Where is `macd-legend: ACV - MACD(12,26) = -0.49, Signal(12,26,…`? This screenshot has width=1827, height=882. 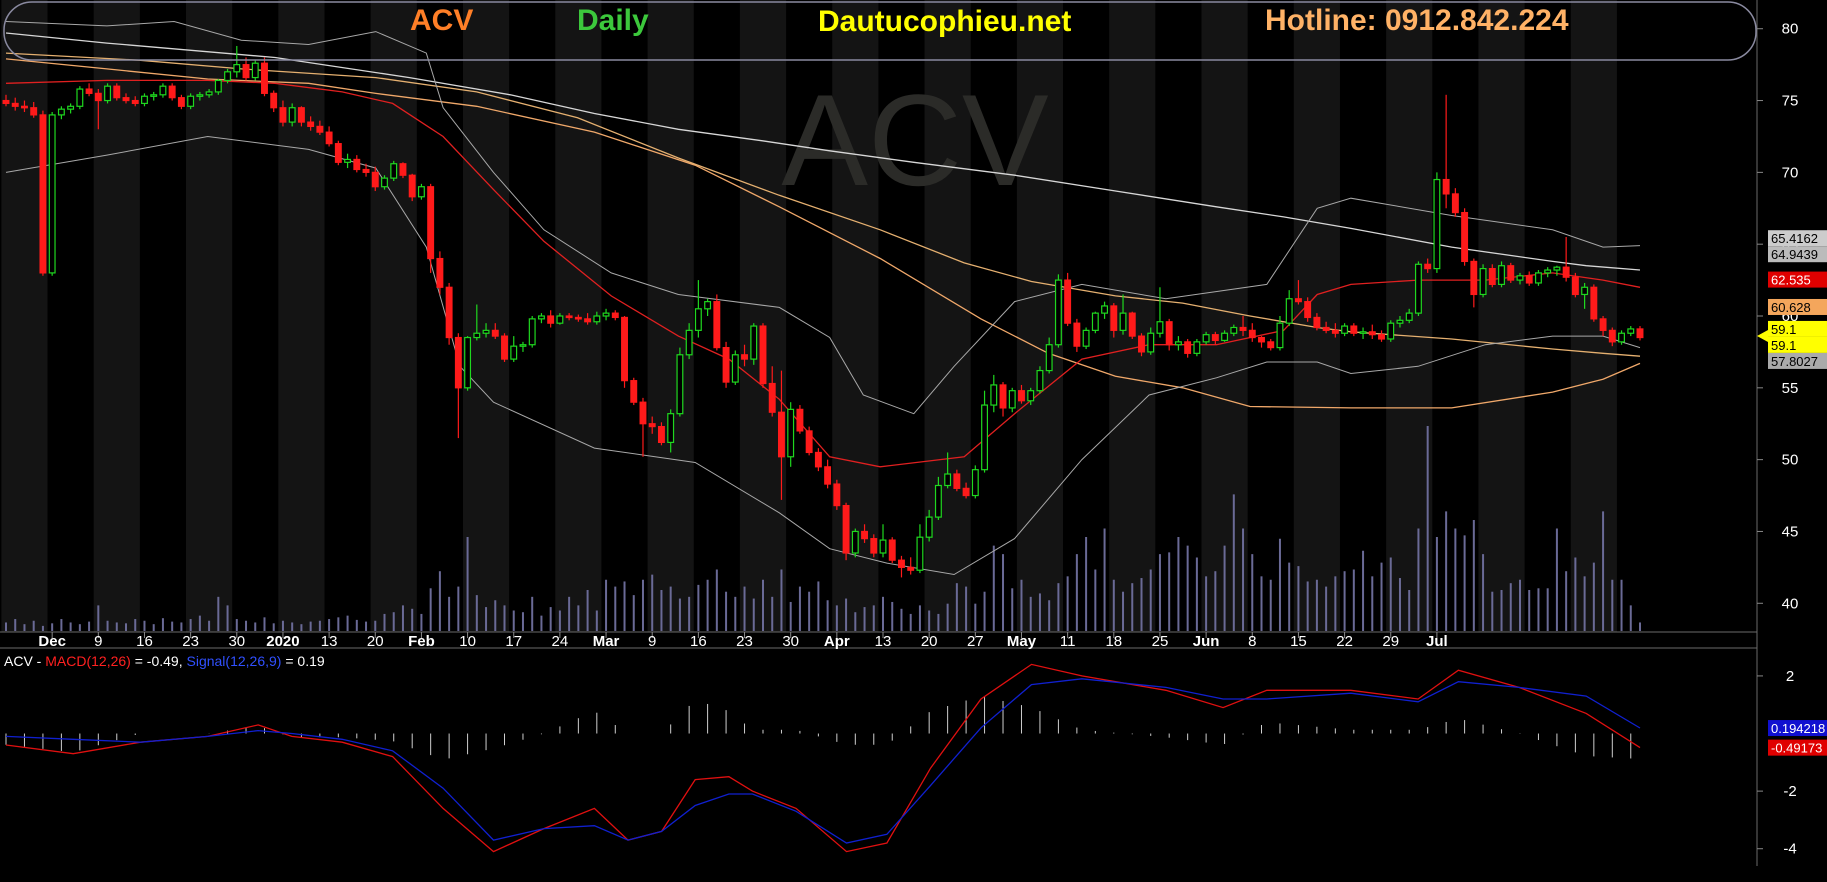 macd-legend: ACV - MACD(12,26) = -0.49, Signal(12,26,… is located at coordinates (164, 661).